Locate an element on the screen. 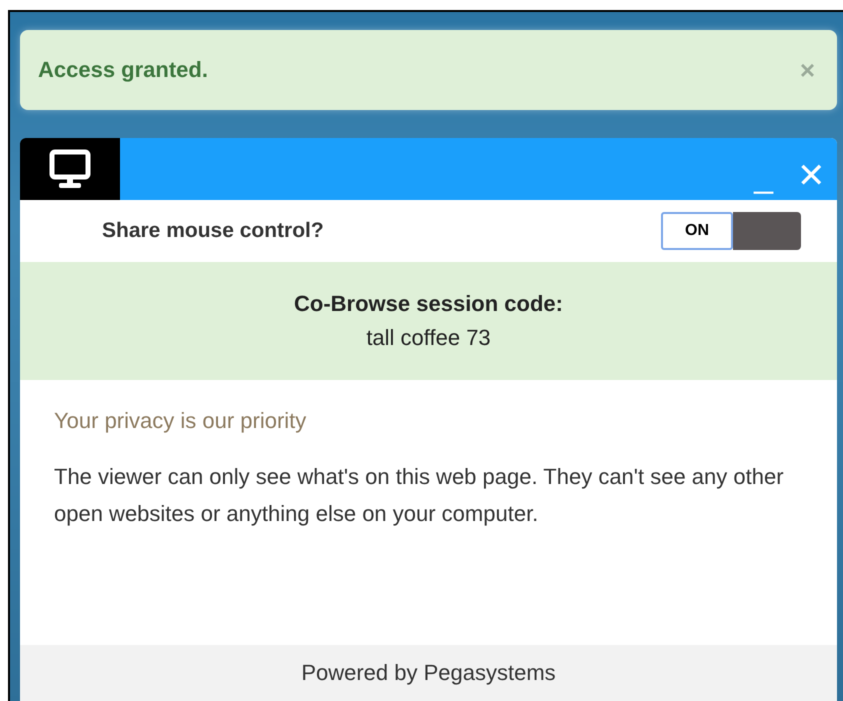 The image size is (843, 701). close-button: × is located at coordinates (807, 70).